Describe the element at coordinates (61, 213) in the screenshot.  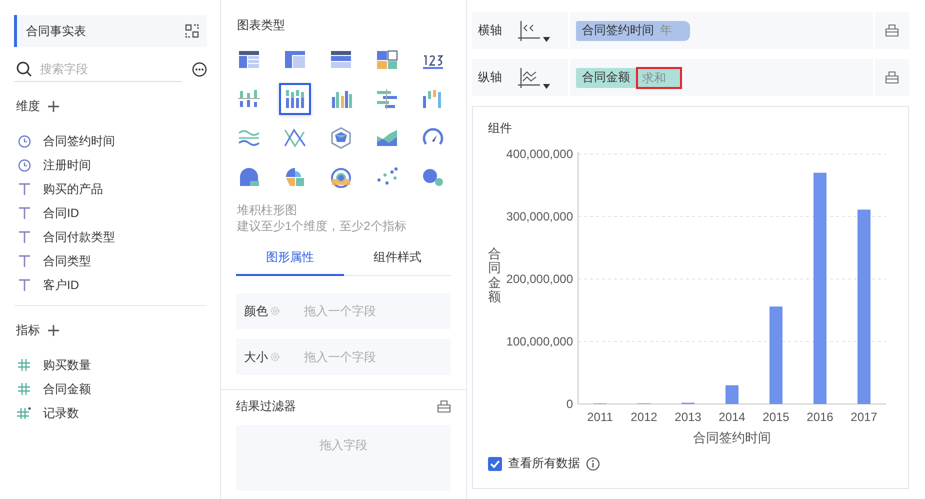
I see `field-item: 合同ID` at that location.